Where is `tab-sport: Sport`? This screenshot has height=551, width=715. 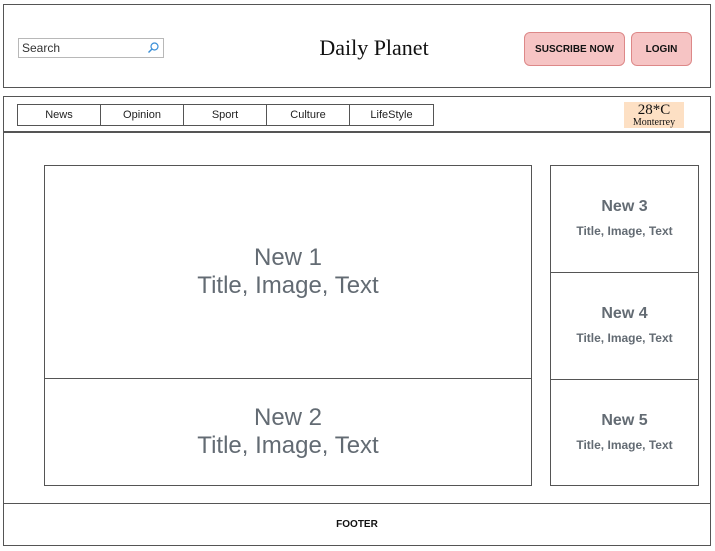
tab-sport: Sport is located at coordinates (225, 115).